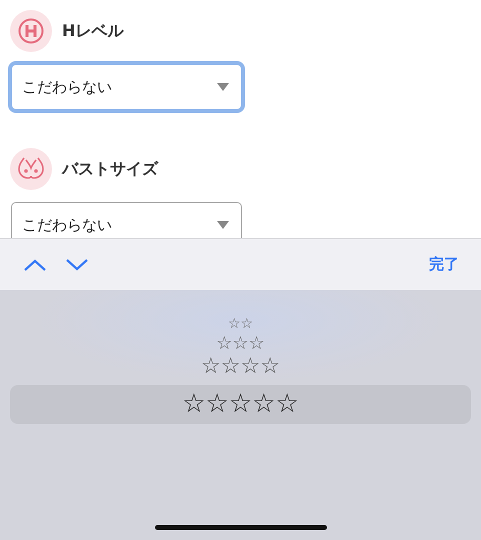 This screenshot has width=481, height=540. I want to click on filter-label: バストサイズ, so click(110, 169).